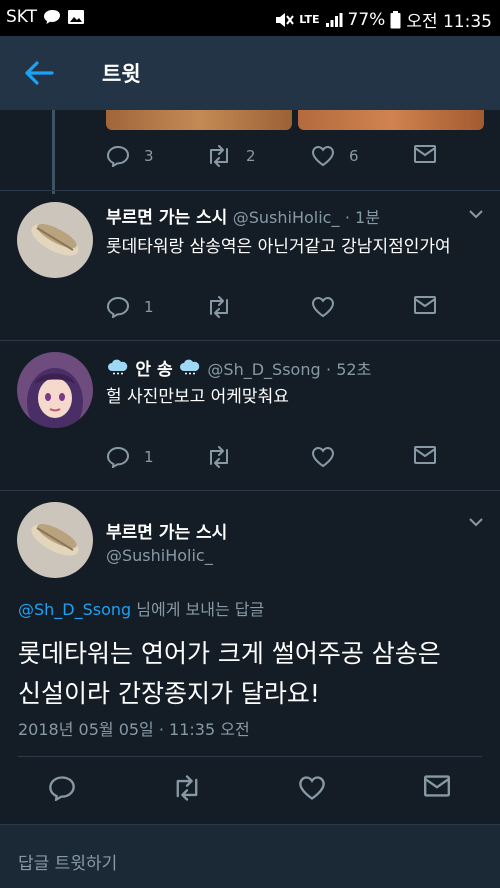  I want to click on timestamp: 2018년 05월 05일 · 11:35 오전, so click(134, 728).